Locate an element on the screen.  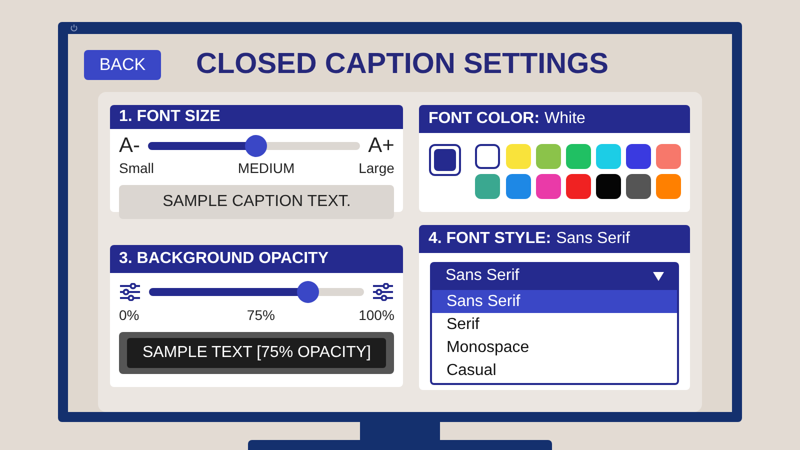
color-preview is located at coordinates (445, 160).